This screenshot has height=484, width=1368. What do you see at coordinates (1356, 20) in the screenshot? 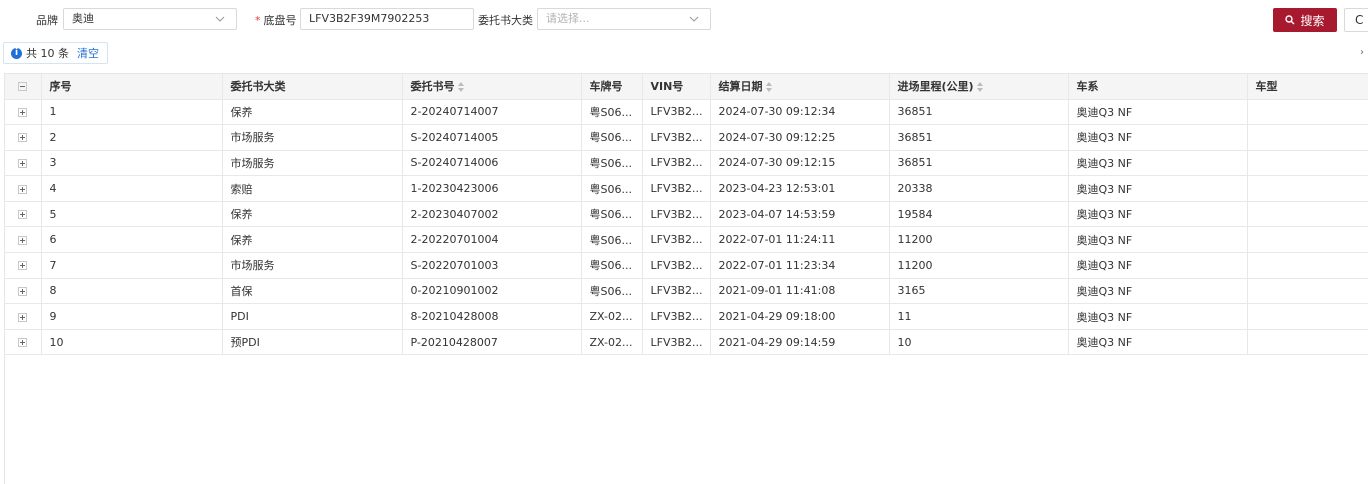
I see `reset-button: C` at bounding box center [1356, 20].